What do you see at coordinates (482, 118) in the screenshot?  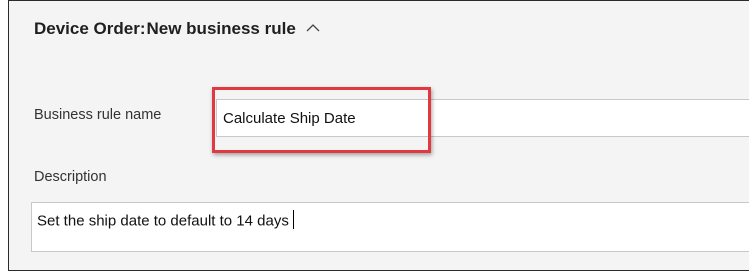 I see `rule-name-input: Calculate Ship Date` at bounding box center [482, 118].